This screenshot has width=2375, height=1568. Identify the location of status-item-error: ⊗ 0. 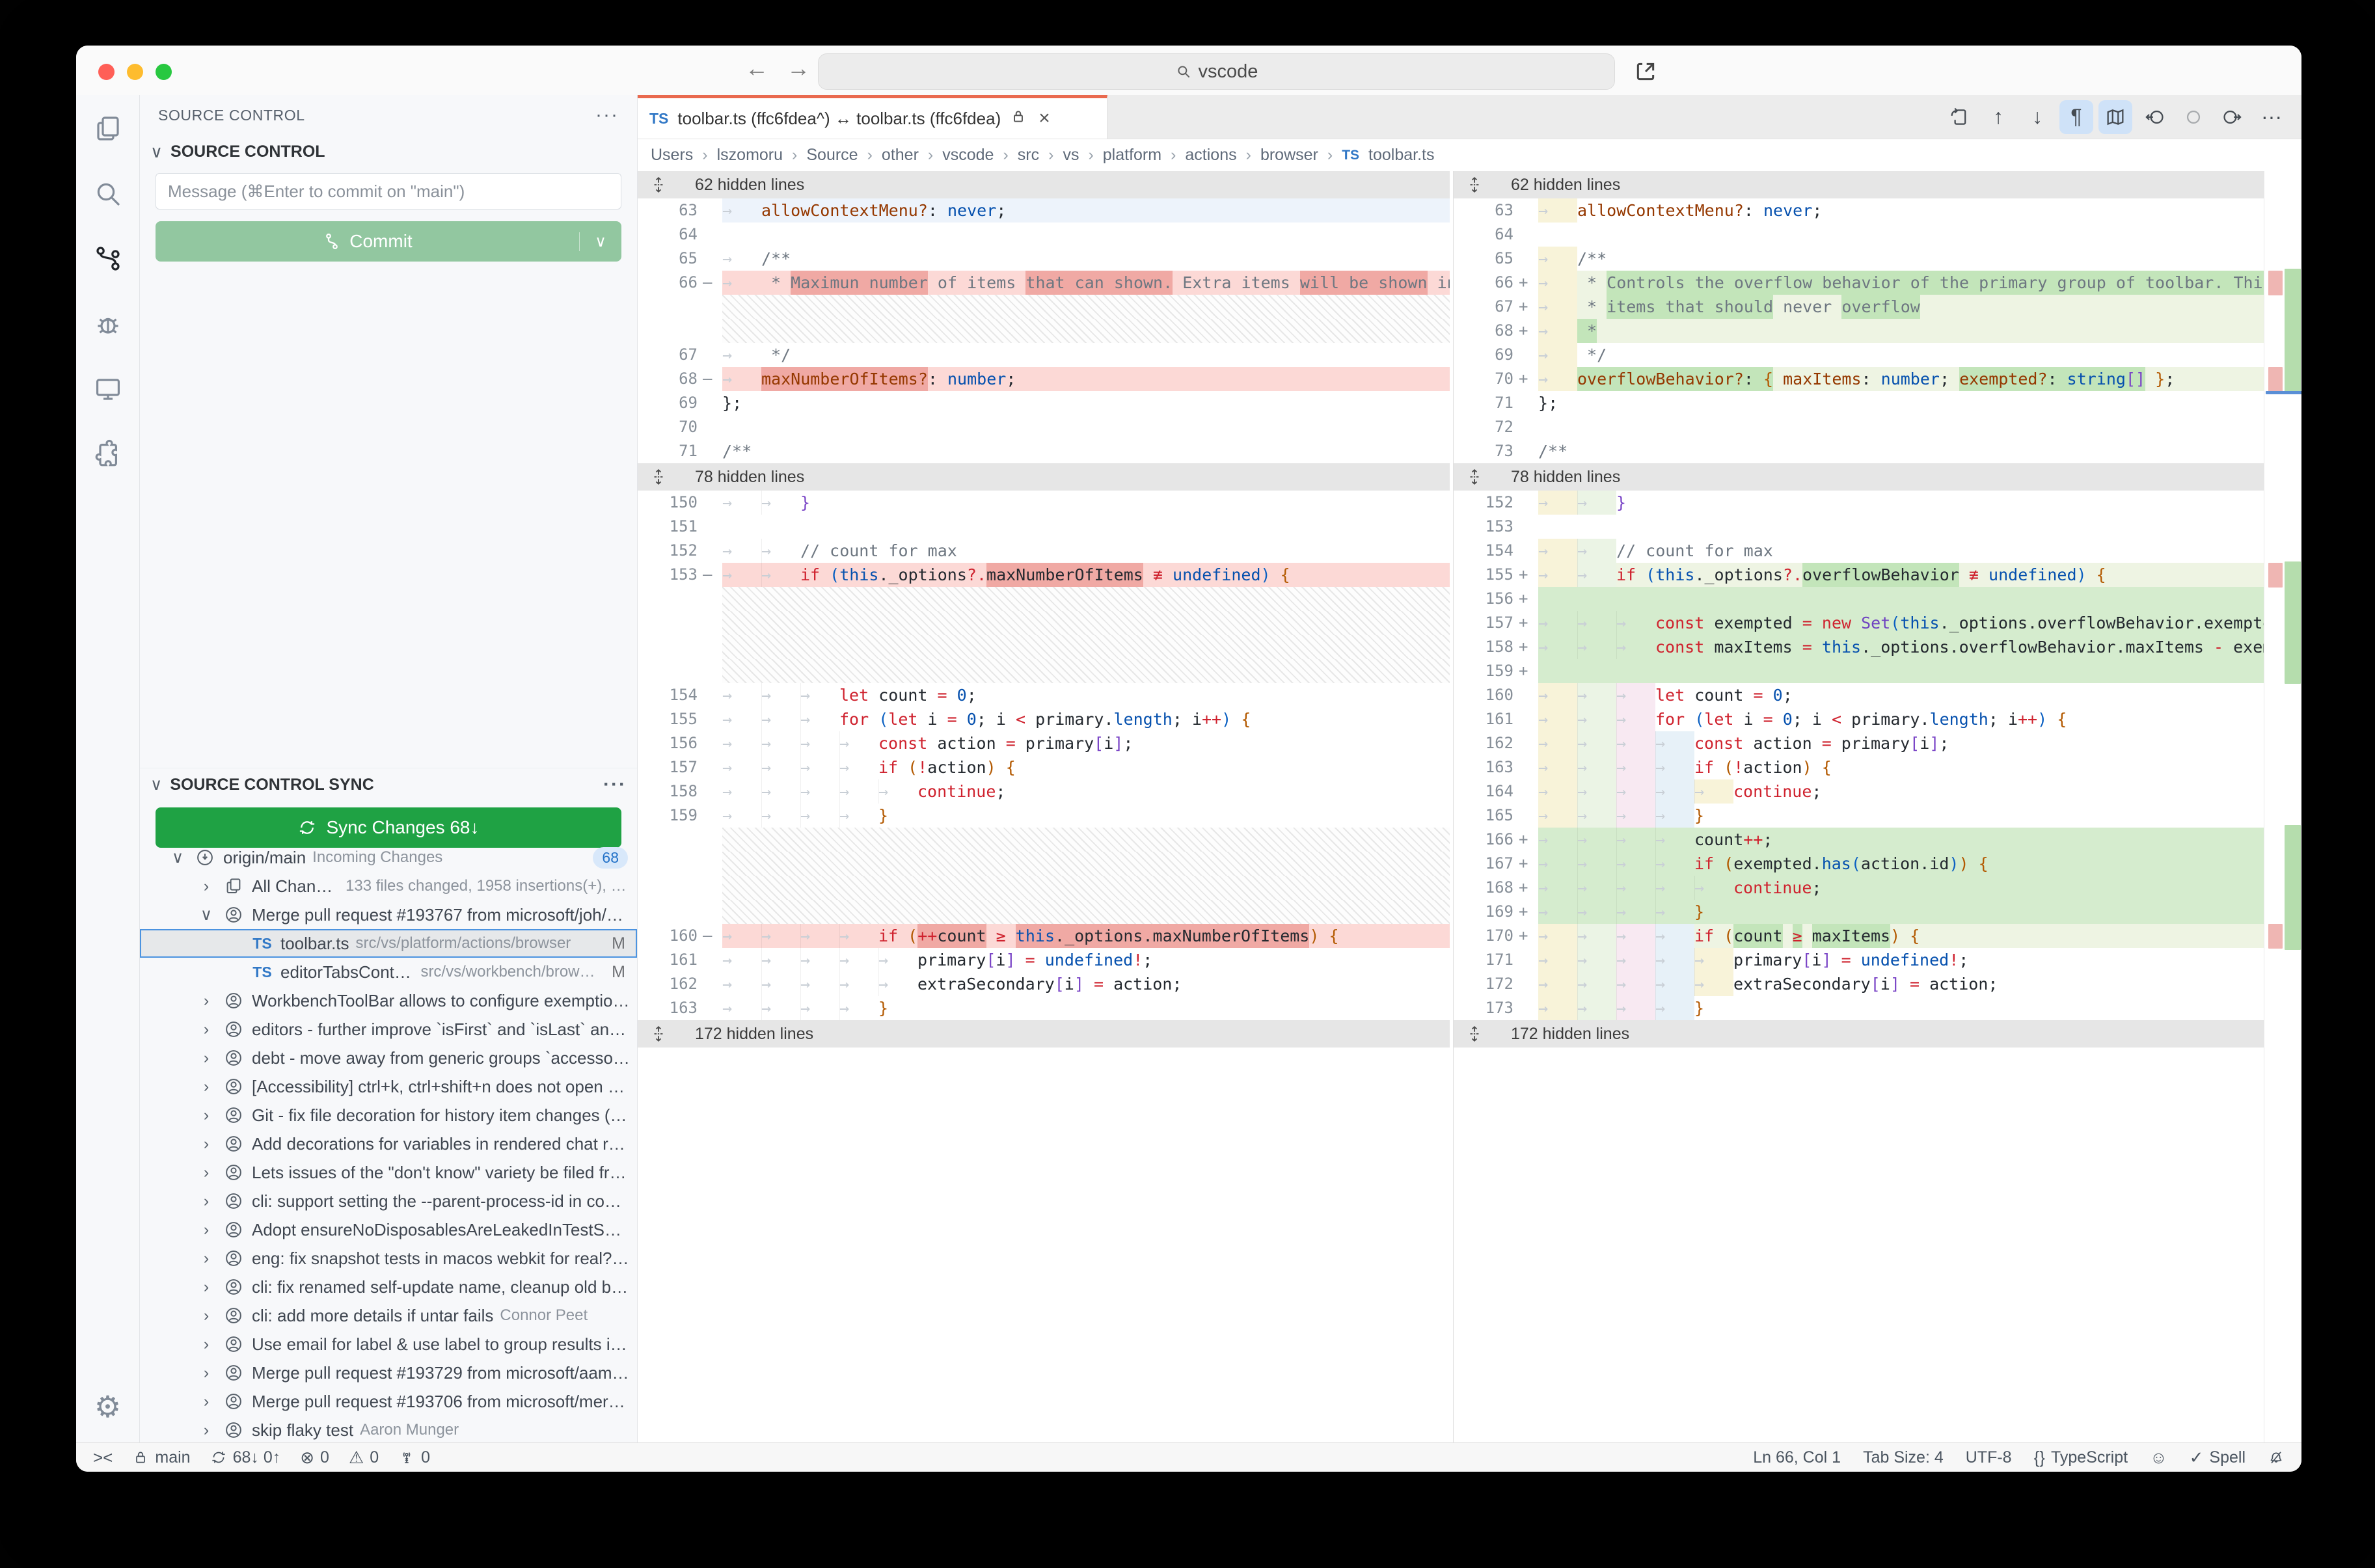
(314, 1458).